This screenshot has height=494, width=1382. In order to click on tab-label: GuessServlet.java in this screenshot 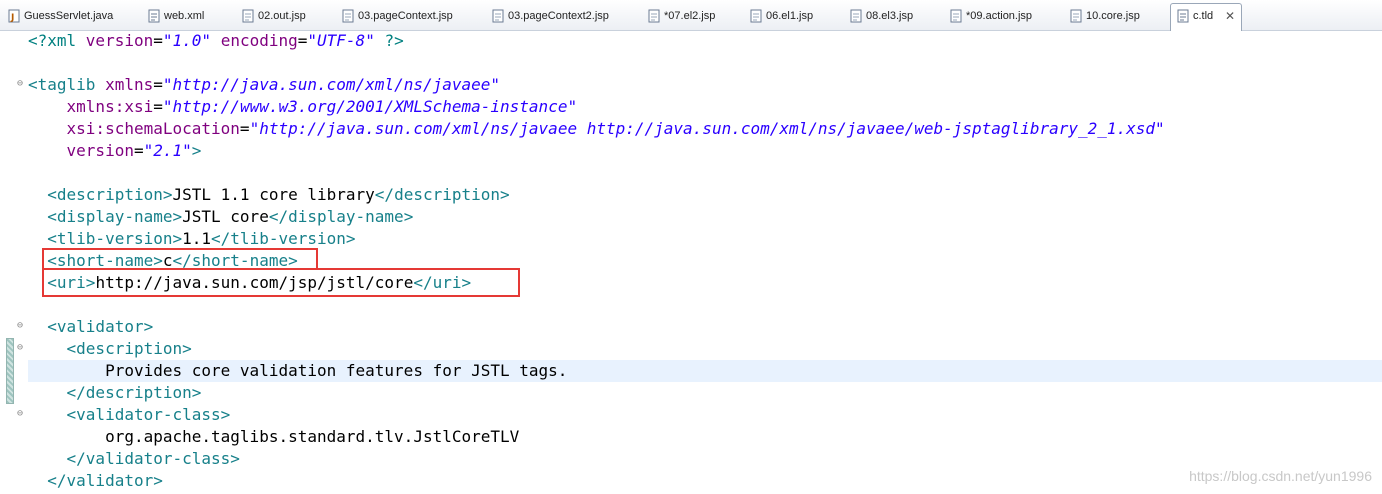, I will do `click(69, 16)`.